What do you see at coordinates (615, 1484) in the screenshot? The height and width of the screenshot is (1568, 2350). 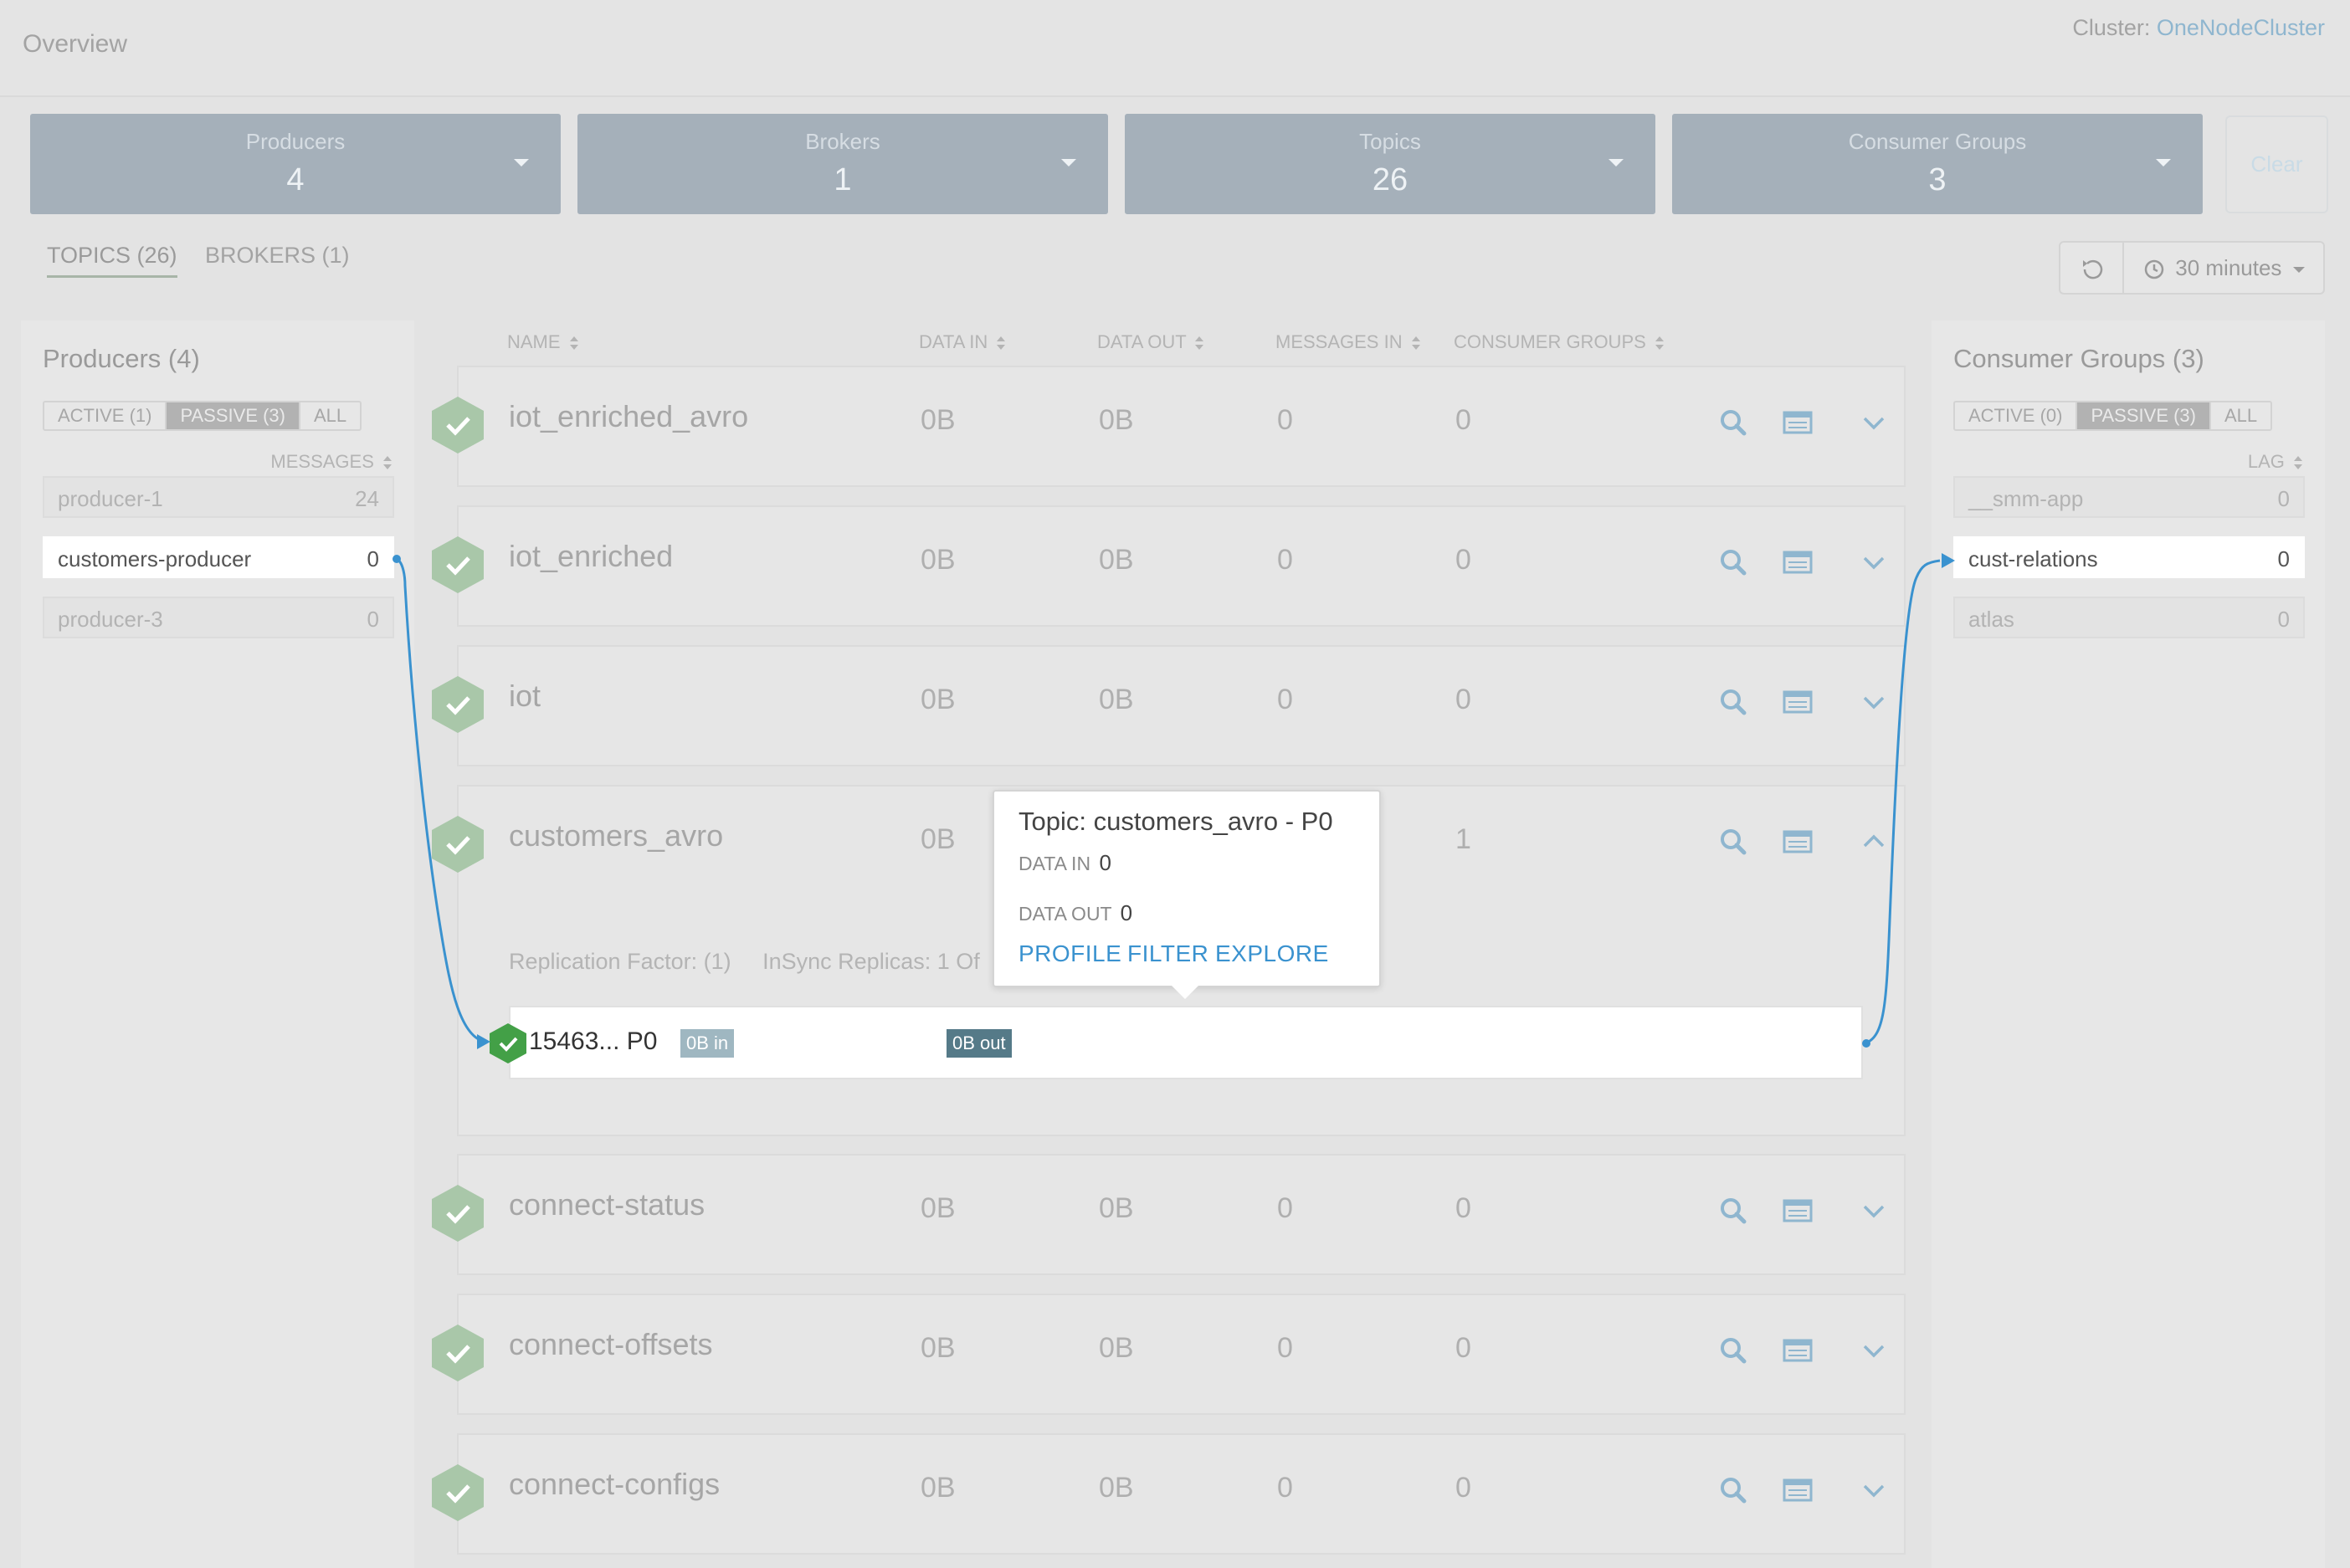 I see `topic-name: connect-configs` at bounding box center [615, 1484].